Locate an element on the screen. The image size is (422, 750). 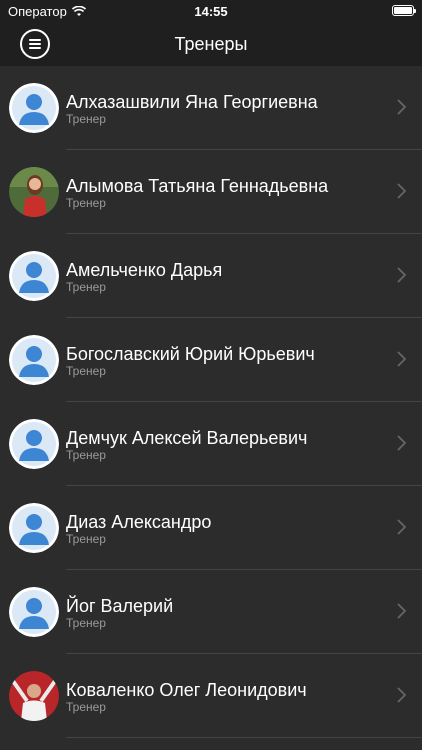
trainer-name: Йог Валерий is located at coordinates (120, 606).